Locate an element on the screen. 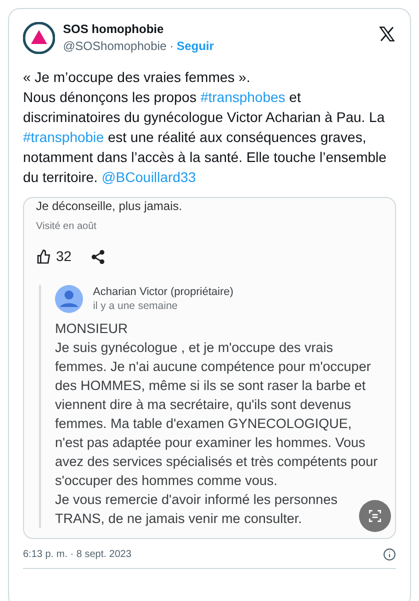 The height and width of the screenshot is (601, 419). reply-text: Je vous remercie d'avoir informé les personnes TRANS, de ne jamais venir me consulter. is located at coordinates (196, 509).